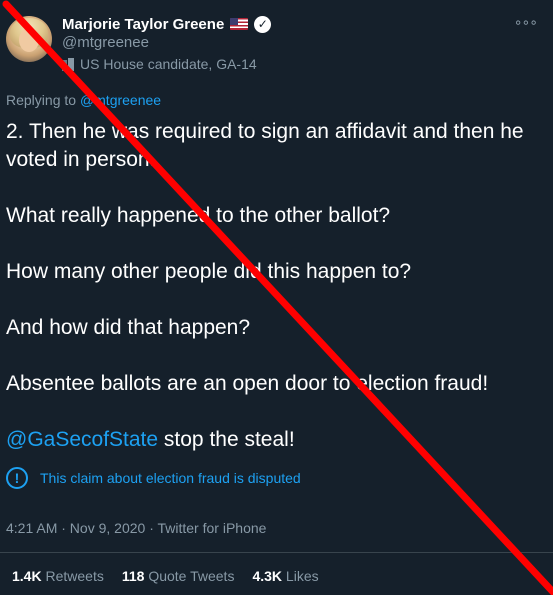  What do you see at coordinates (128, 327) in the screenshot?
I see `tweet-paragraph: And how did that happen?` at bounding box center [128, 327].